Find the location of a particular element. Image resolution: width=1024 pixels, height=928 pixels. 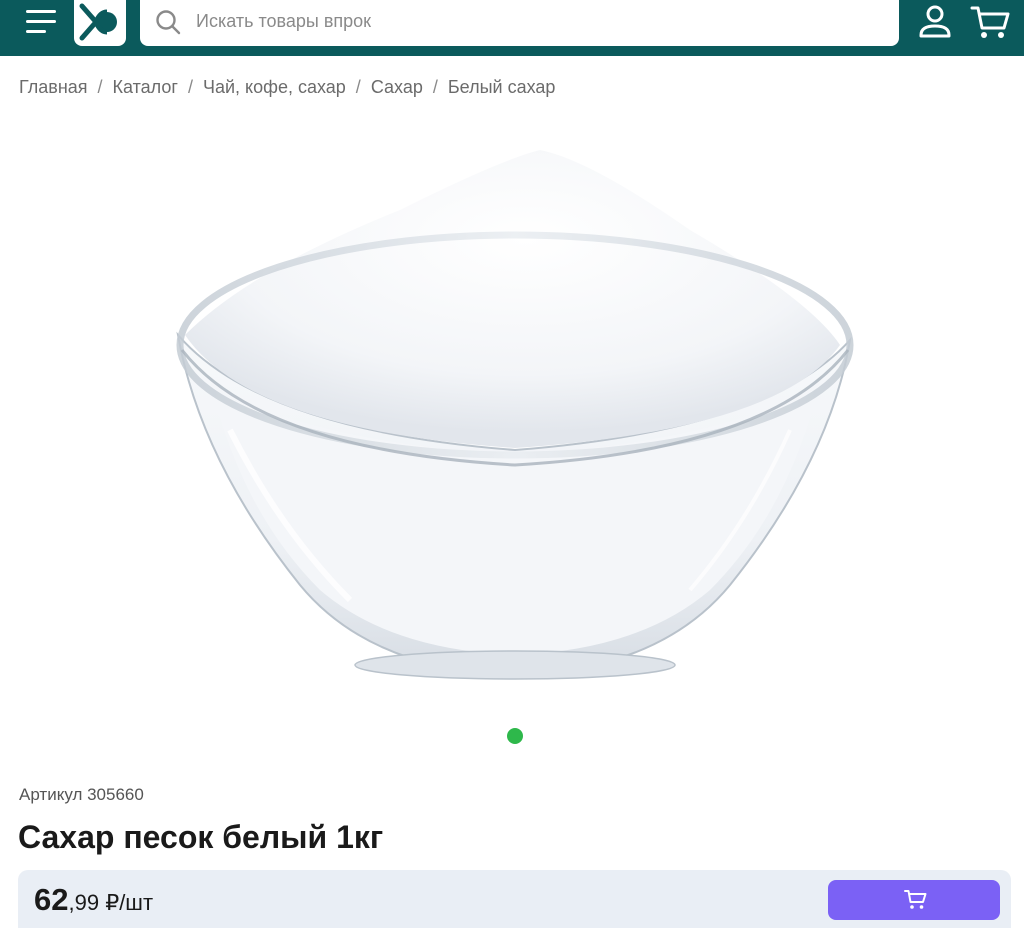

gallery-indicator-dot is located at coordinates (515, 736).